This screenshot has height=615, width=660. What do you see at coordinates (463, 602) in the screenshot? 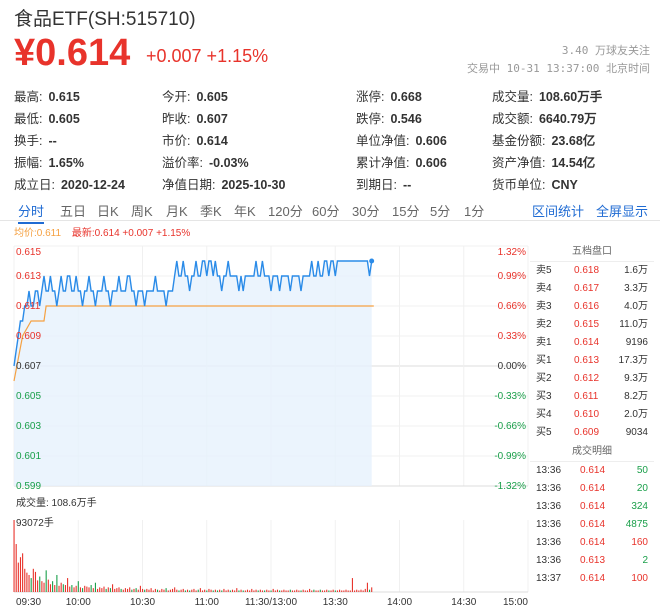
I see `x-tick: 14:30` at bounding box center [463, 602].